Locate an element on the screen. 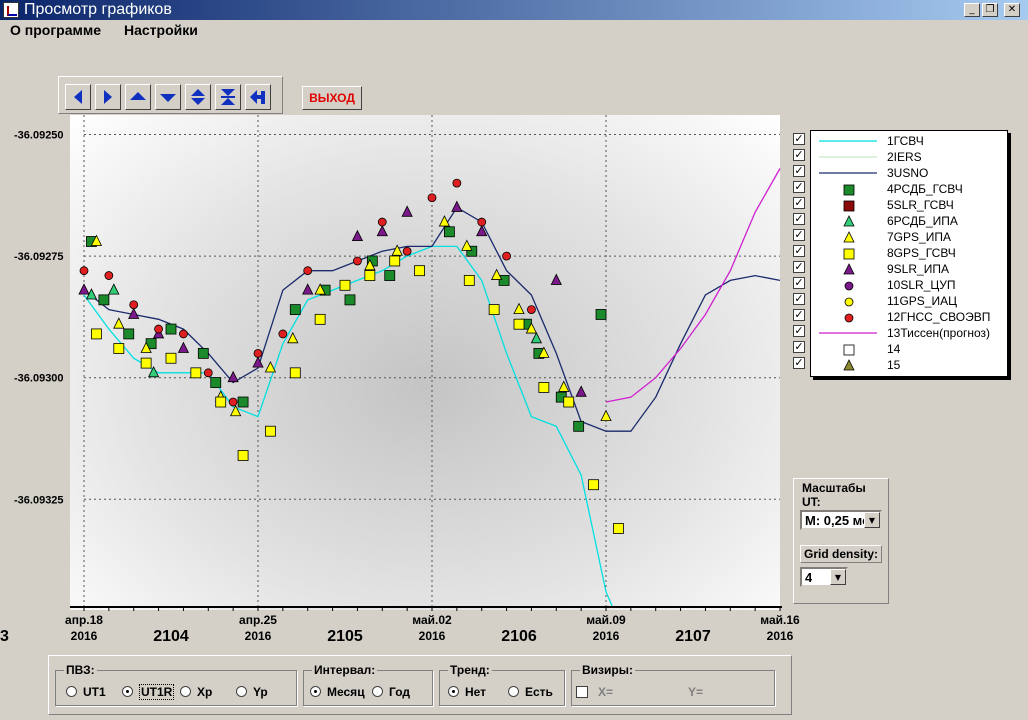 The height and width of the screenshot is (720, 1028). radio-year-label: Год is located at coordinates (399, 692).